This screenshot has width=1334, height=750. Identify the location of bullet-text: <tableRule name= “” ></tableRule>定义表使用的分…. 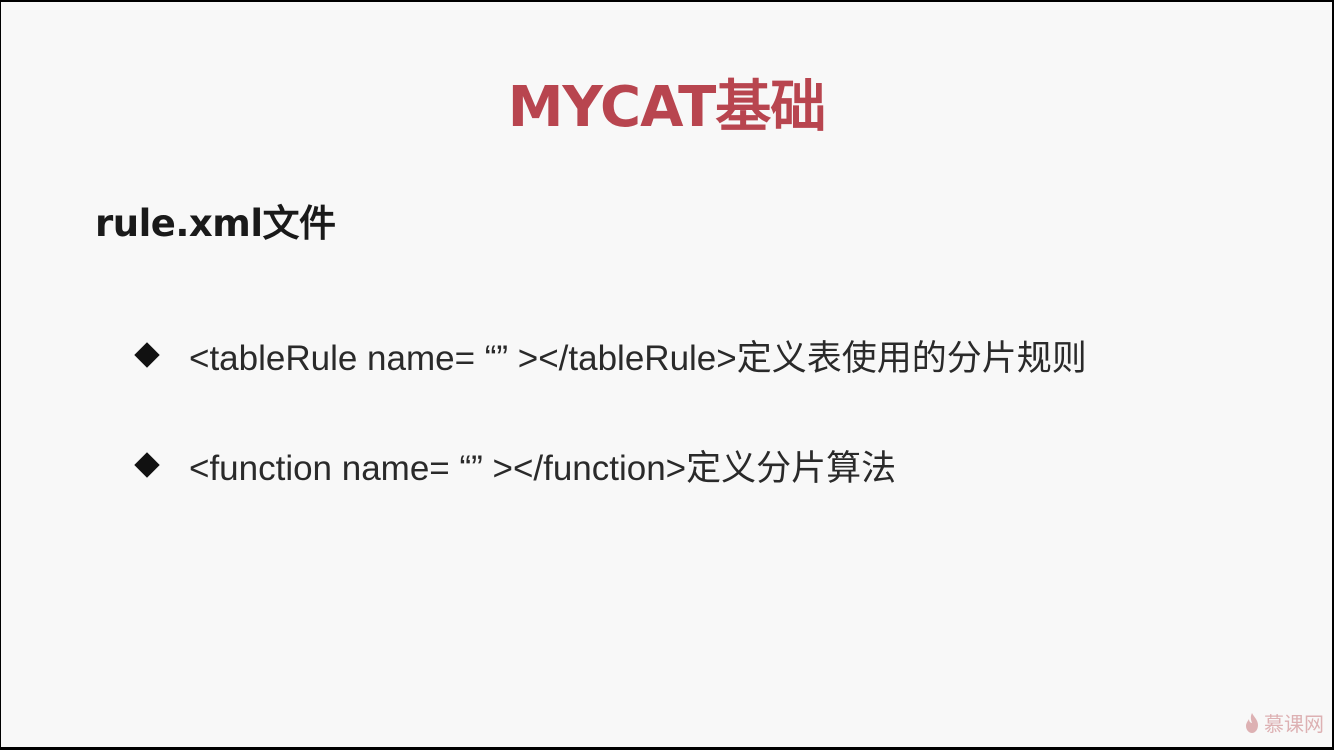
(638, 358).